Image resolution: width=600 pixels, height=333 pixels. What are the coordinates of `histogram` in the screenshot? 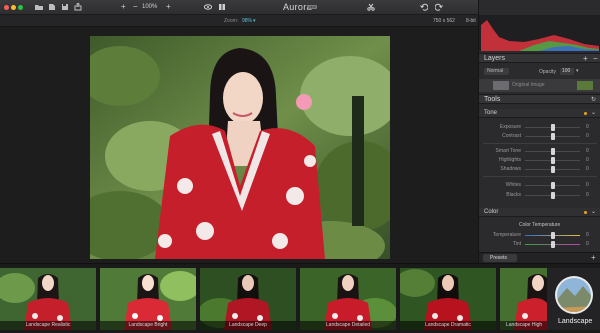 It's located at (539, 33).